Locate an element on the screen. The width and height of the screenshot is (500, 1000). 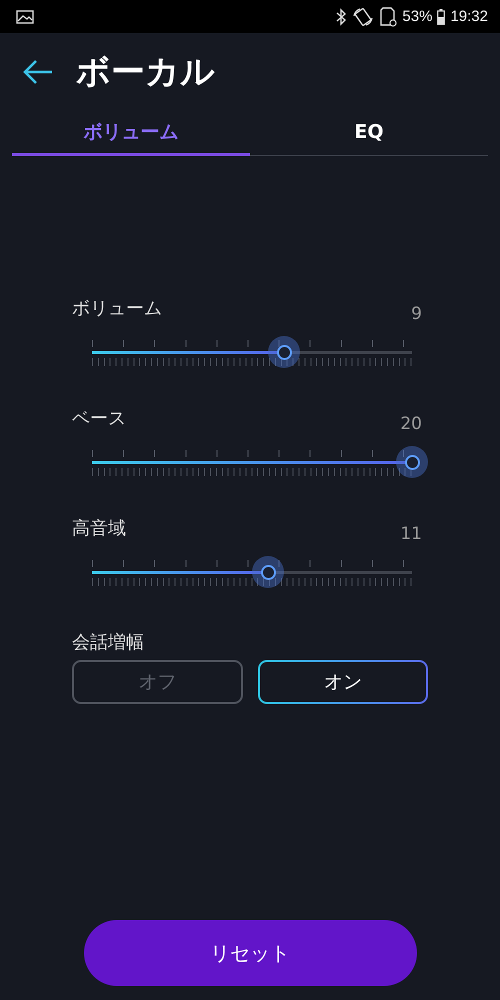
back-button is located at coordinates (38, 72).